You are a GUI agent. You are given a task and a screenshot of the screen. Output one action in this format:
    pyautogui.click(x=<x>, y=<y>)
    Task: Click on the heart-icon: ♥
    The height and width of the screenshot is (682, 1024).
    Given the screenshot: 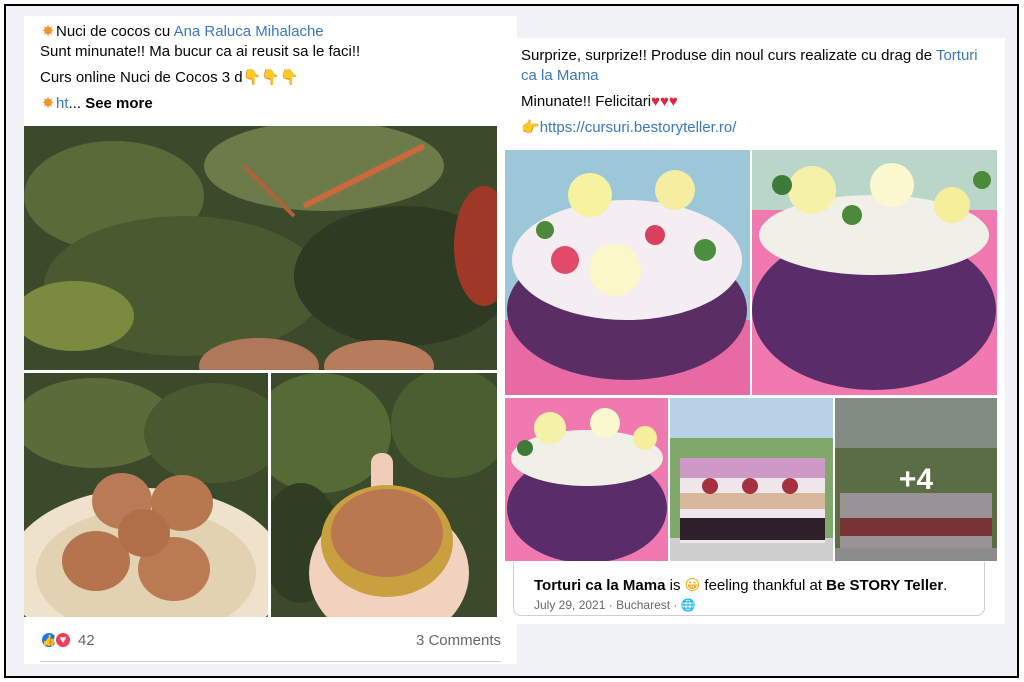 What is the action you would take?
    pyautogui.click(x=63, y=640)
    